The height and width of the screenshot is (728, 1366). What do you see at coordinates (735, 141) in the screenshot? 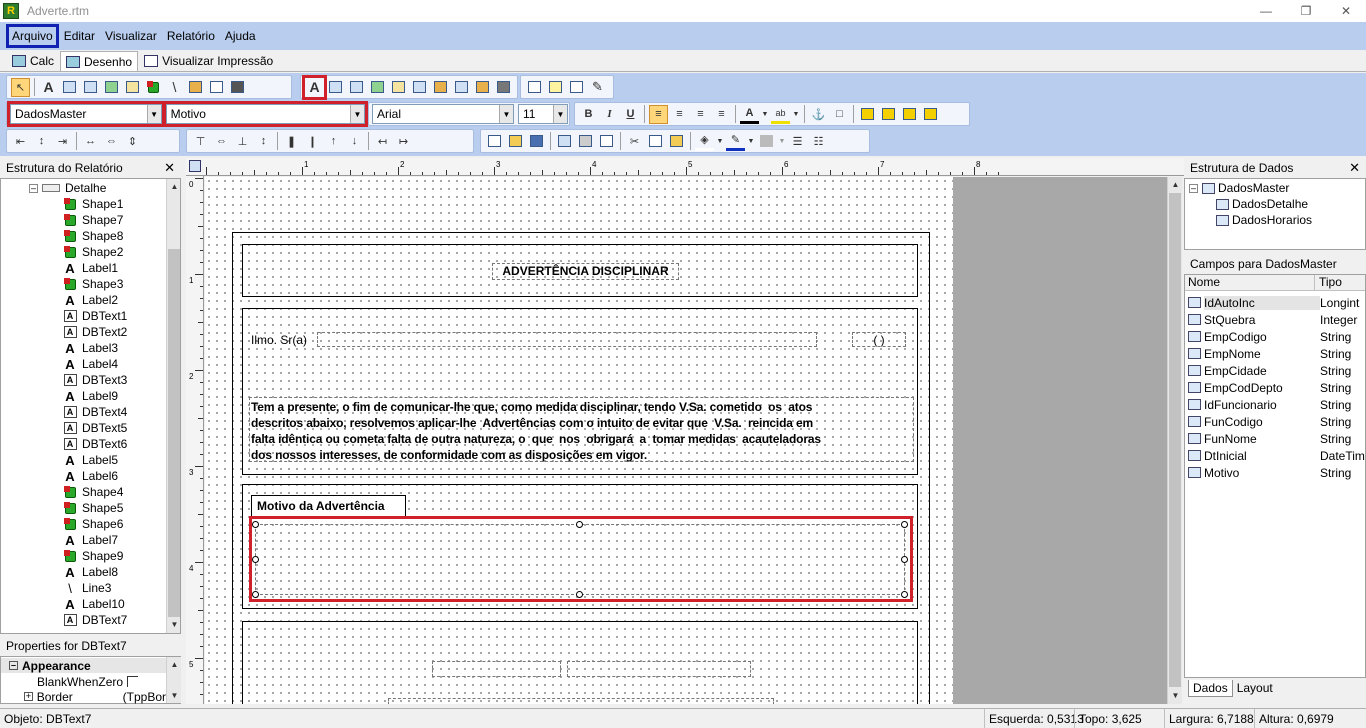
I see `line-color-icon: ✎` at bounding box center [735, 141].